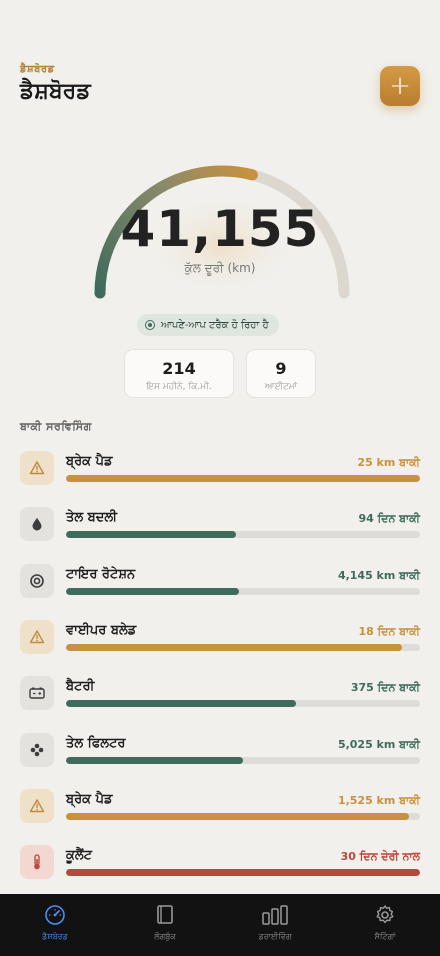  Describe the element at coordinates (220, 865) in the screenshot. I see `service-item: ਕੂਲੈਂਟ 30 ਦਿਨ ਦੇਰੀ ਨਾਲ` at that location.